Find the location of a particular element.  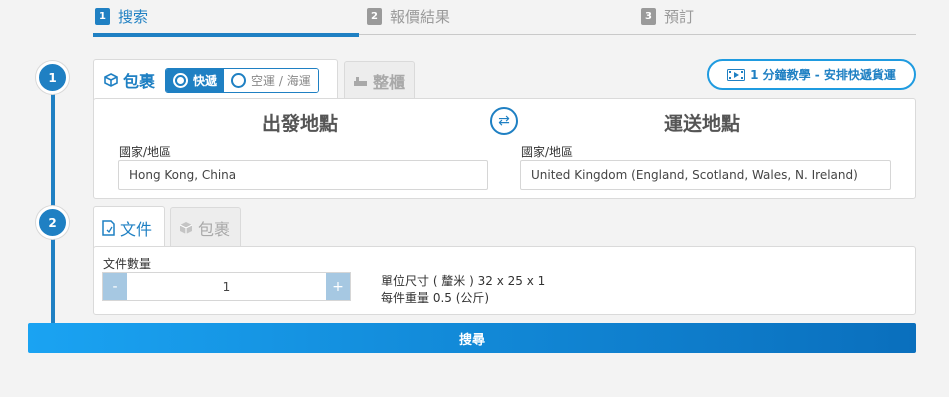

tab-container: 整櫃 is located at coordinates (379, 80).